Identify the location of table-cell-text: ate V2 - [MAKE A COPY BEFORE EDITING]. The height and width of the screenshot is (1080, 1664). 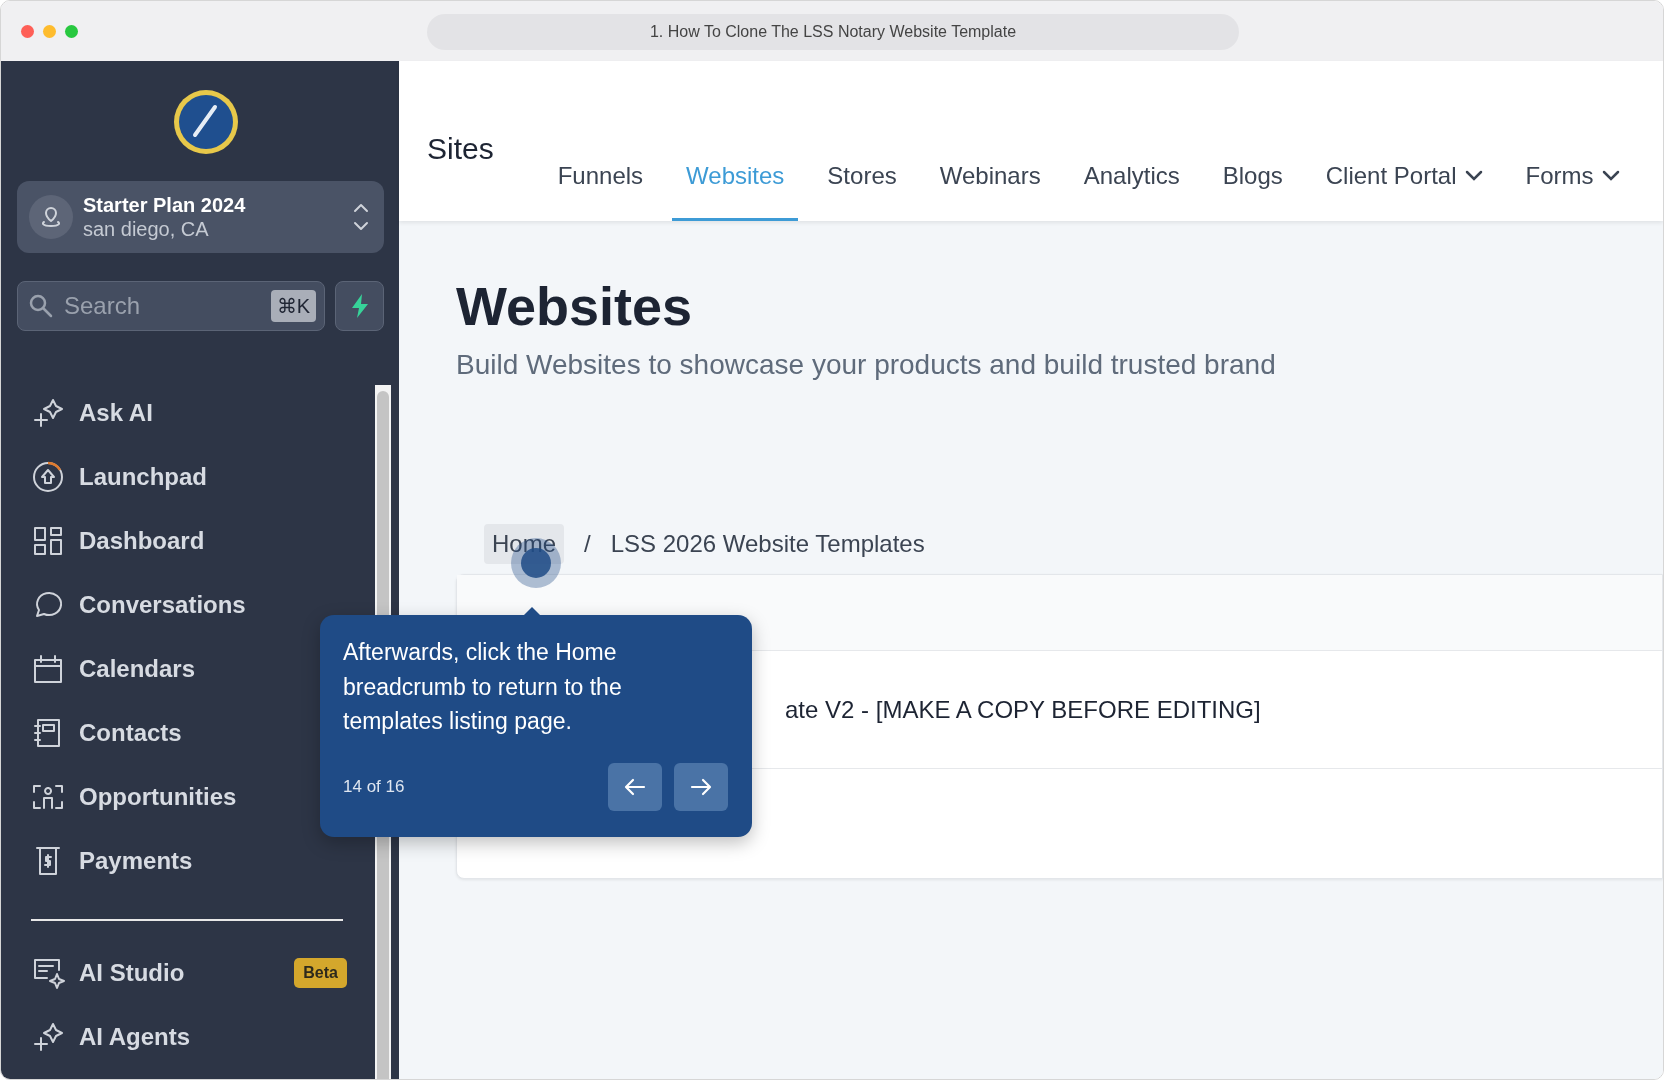
(1023, 709).